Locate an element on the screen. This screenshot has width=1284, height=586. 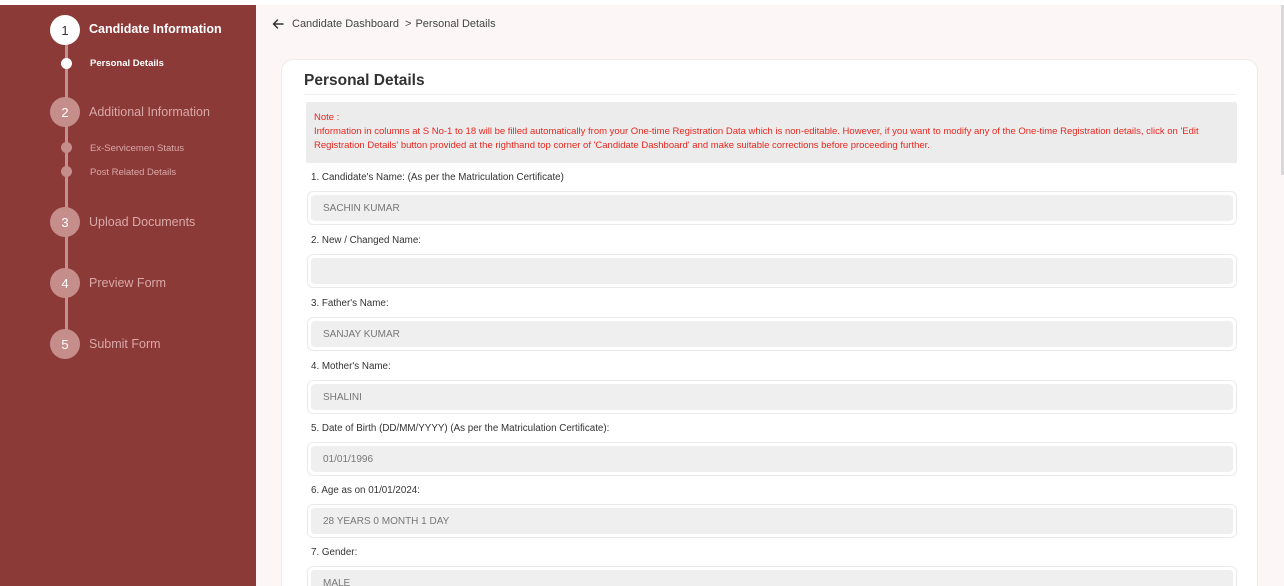
candidate-name-input is located at coordinates (772, 208).